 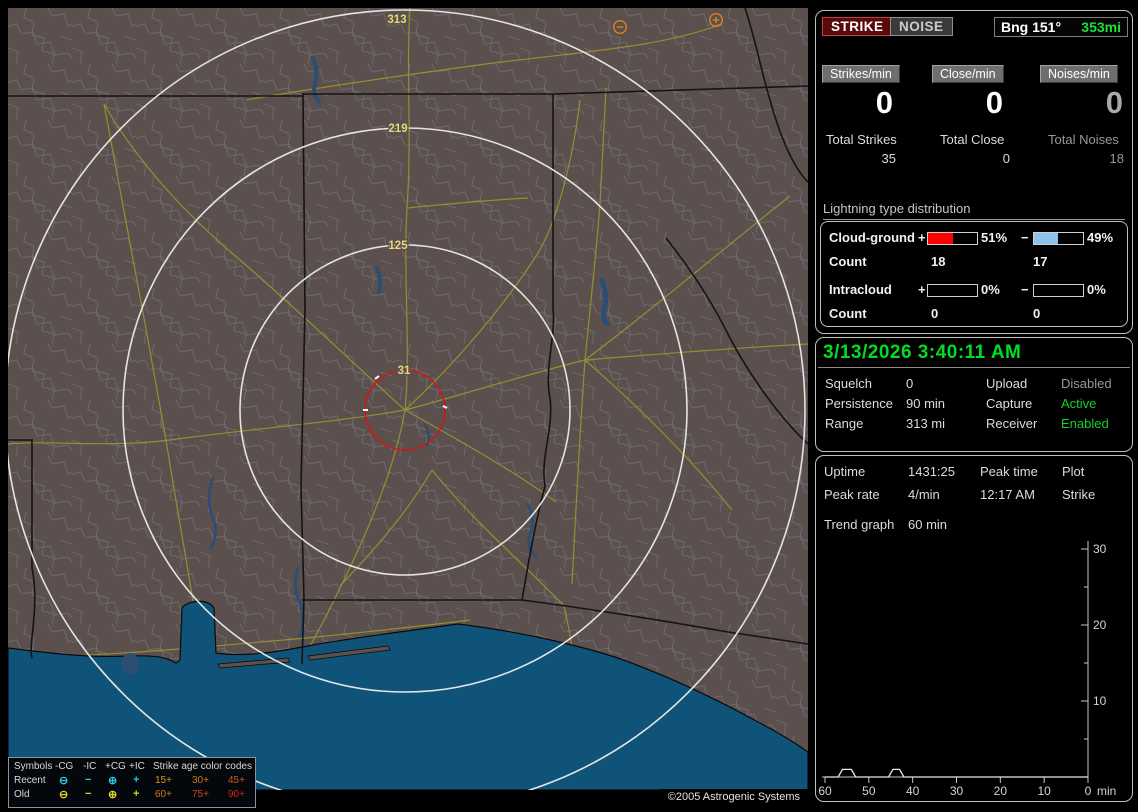 What do you see at coordinates (1100, 701) in the screenshot?
I see `y-tick-label: 10` at bounding box center [1100, 701].